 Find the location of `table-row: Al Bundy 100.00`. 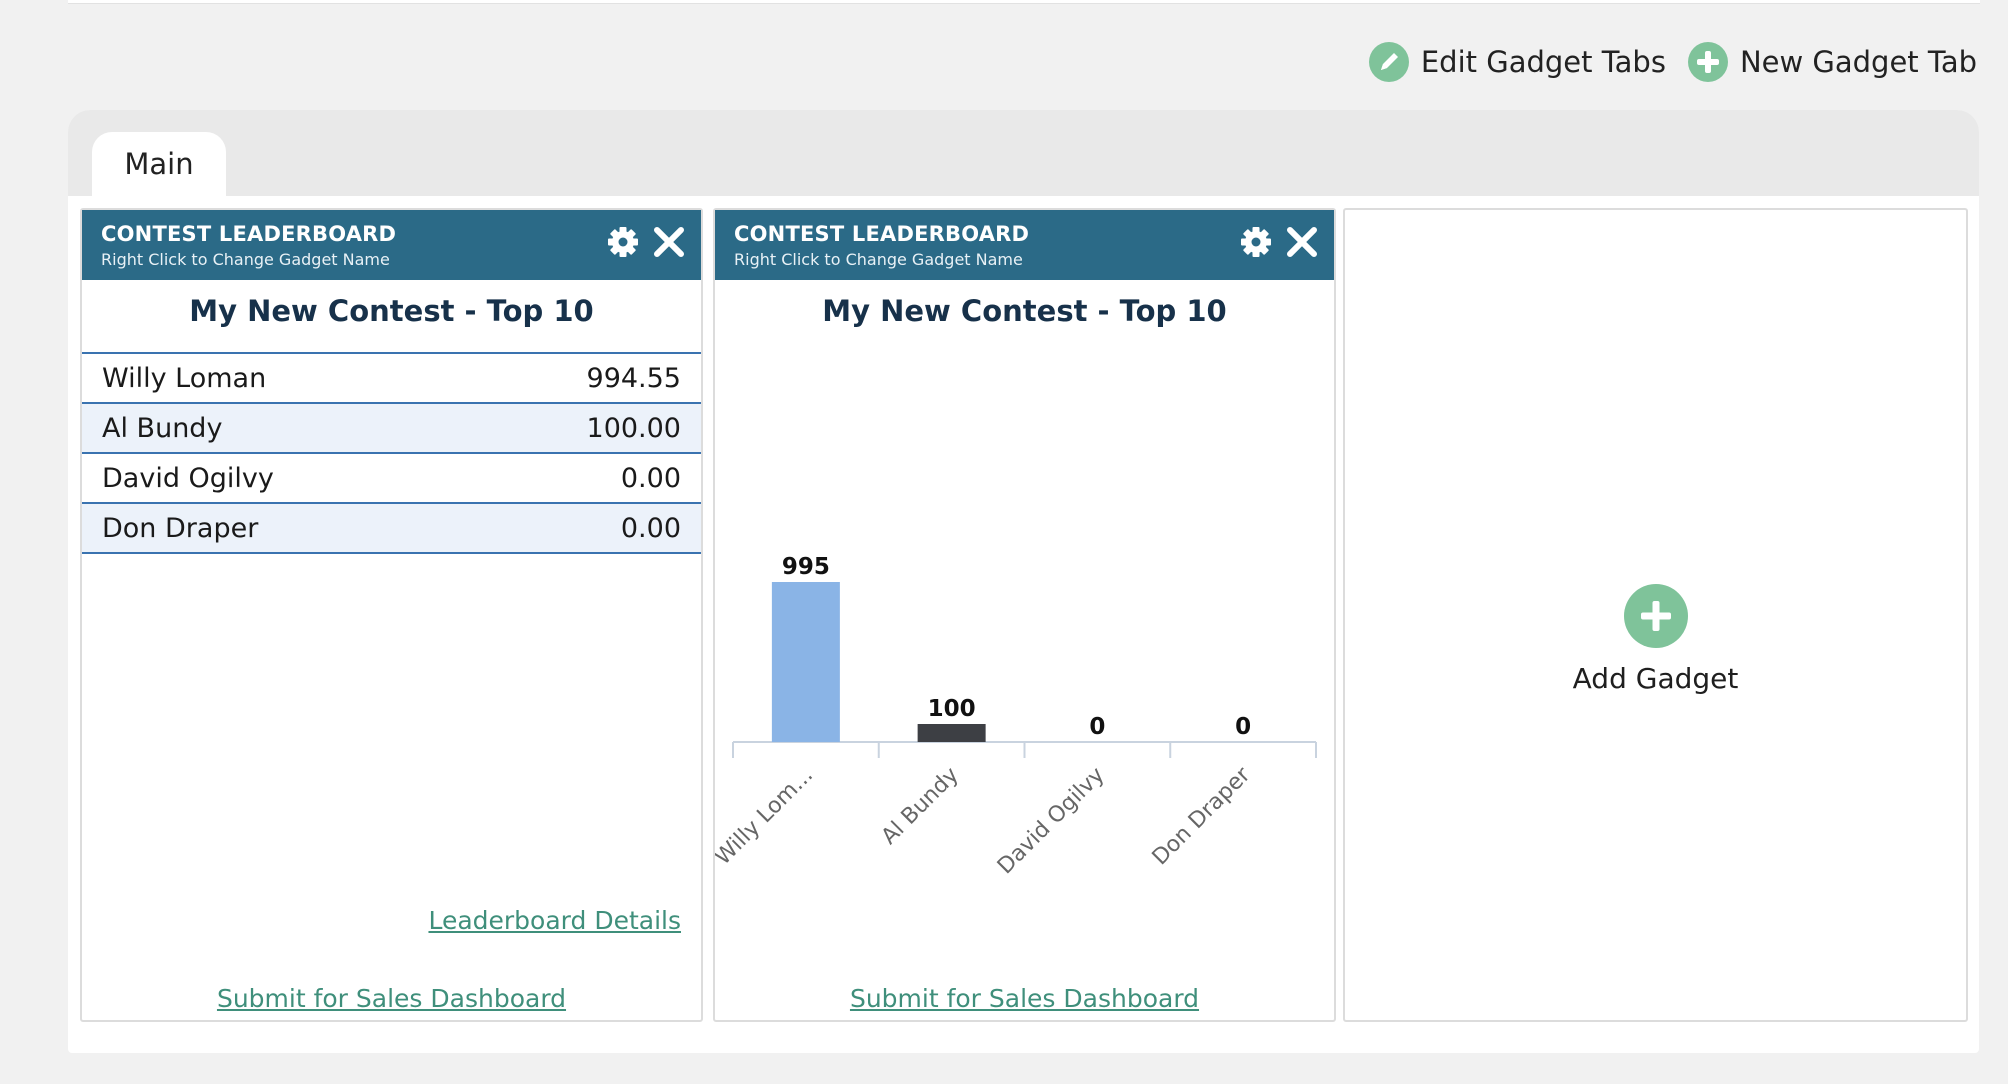

table-row: Al Bundy 100.00 is located at coordinates (391, 429).